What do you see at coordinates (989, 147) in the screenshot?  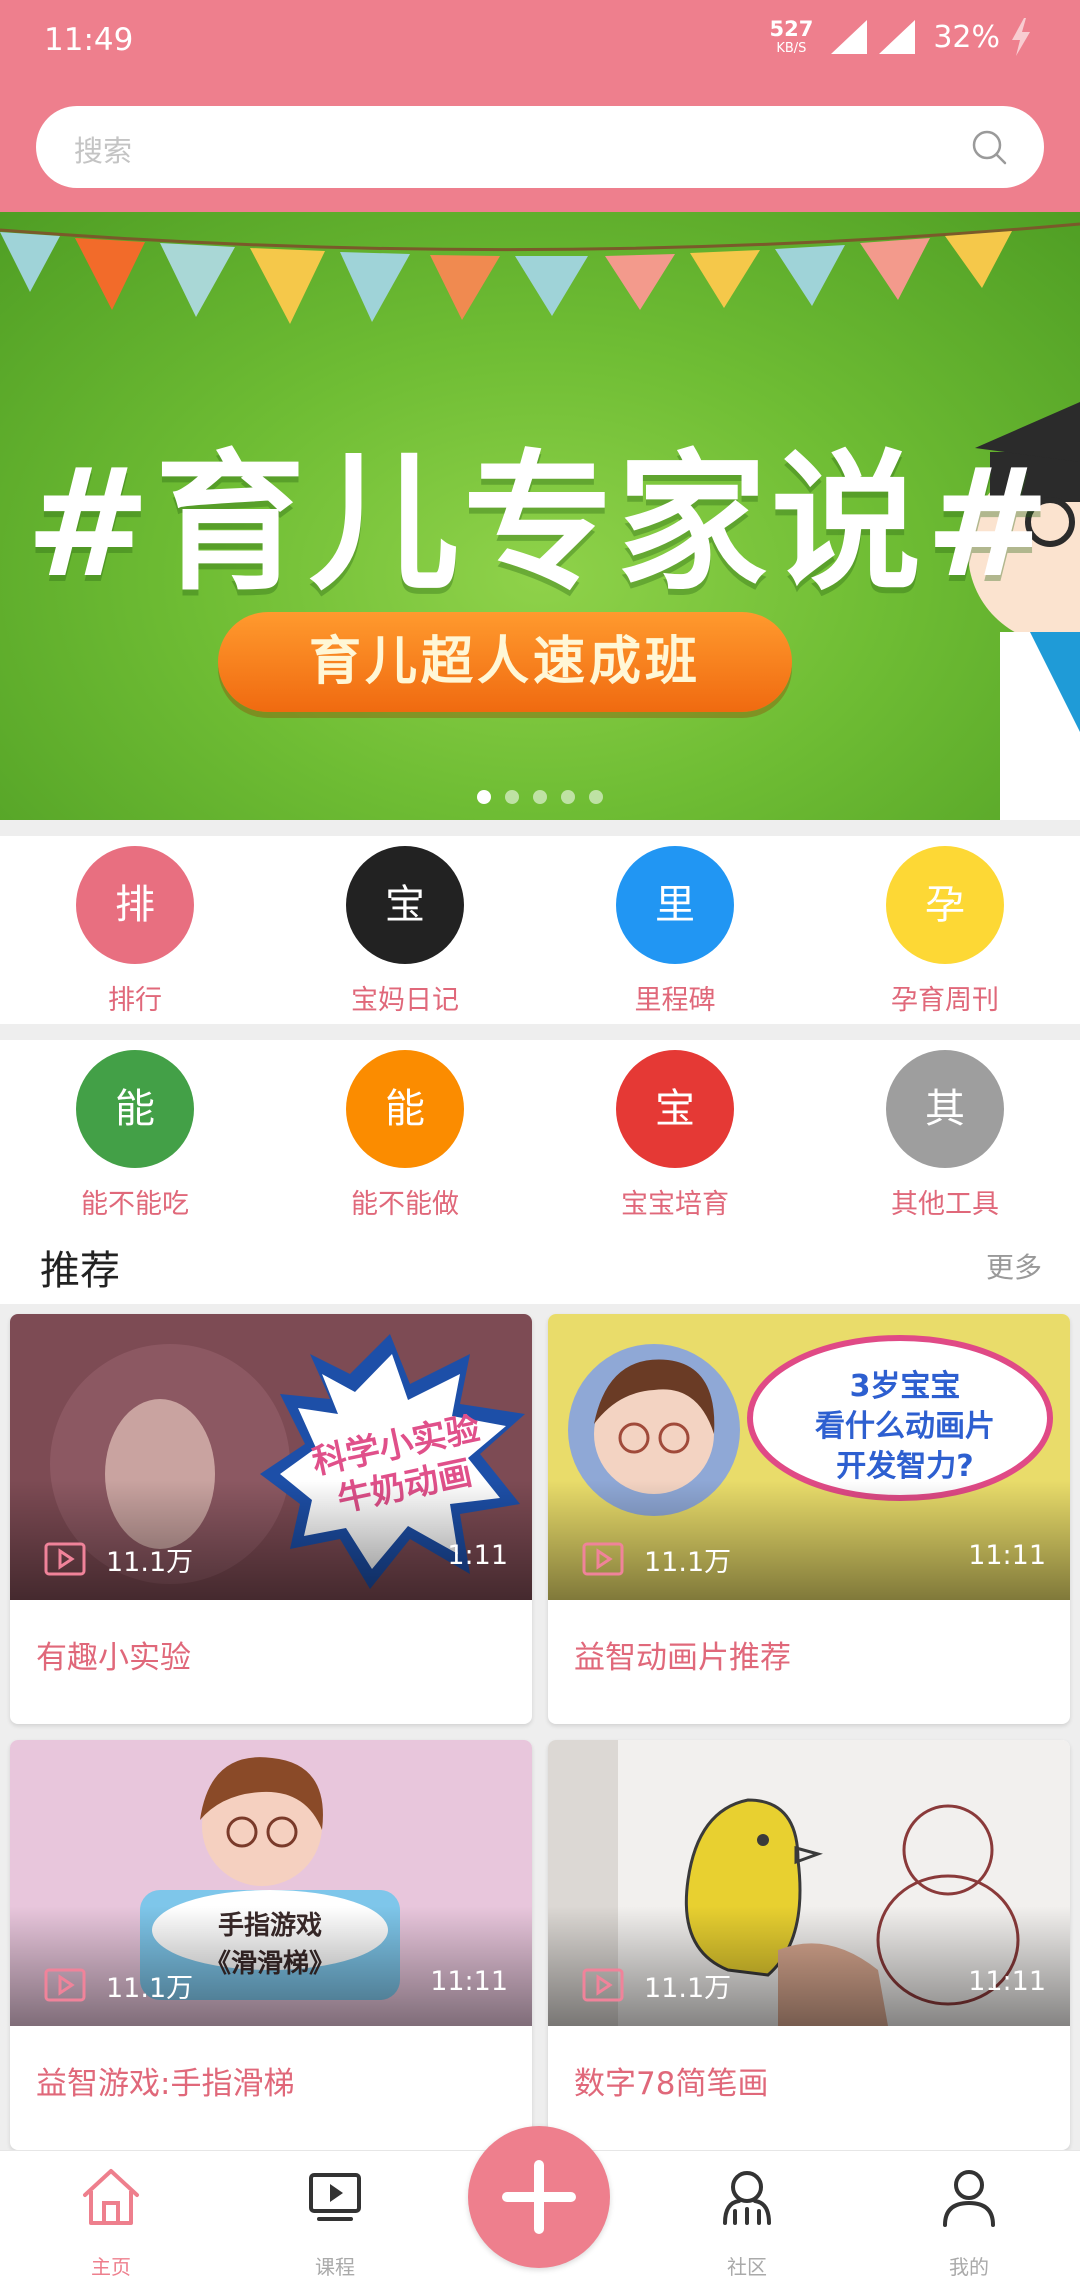 I see `search-icon` at bounding box center [989, 147].